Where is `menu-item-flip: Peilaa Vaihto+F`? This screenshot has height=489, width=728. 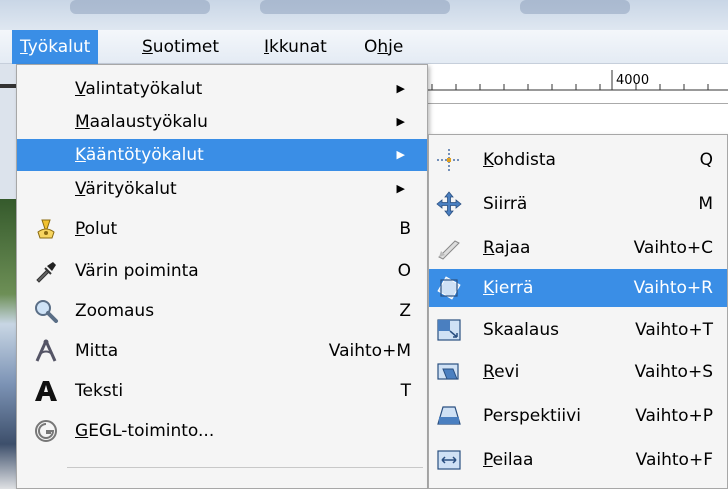 menu-item-flip: Peilaa Vaihto+F is located at coordinates (578, 460).